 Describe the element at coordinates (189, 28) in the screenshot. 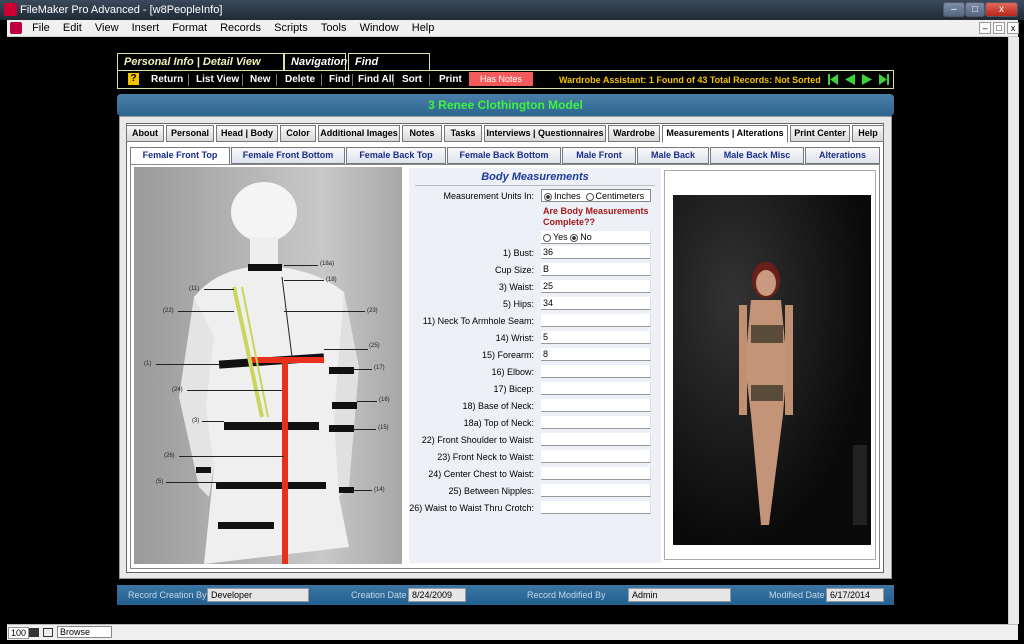

I see `menu-format: Format` at that location.